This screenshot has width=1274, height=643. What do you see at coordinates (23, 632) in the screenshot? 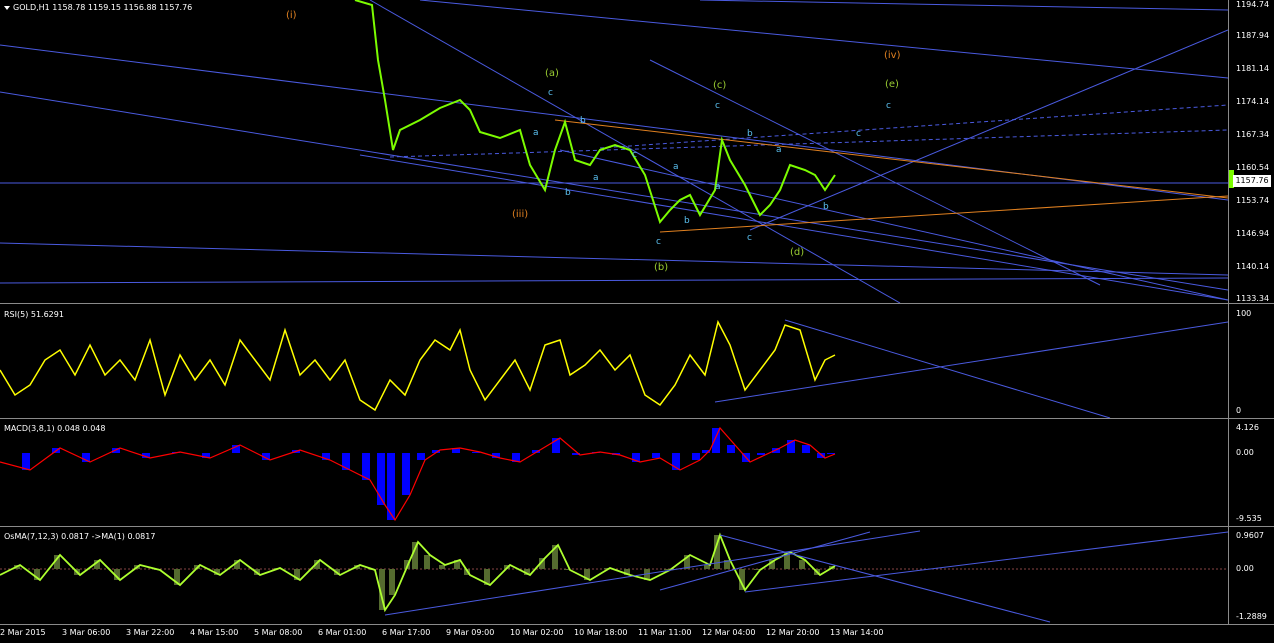
I see `time-label: 2 Mar 2015` at bounding box center [23, 632].